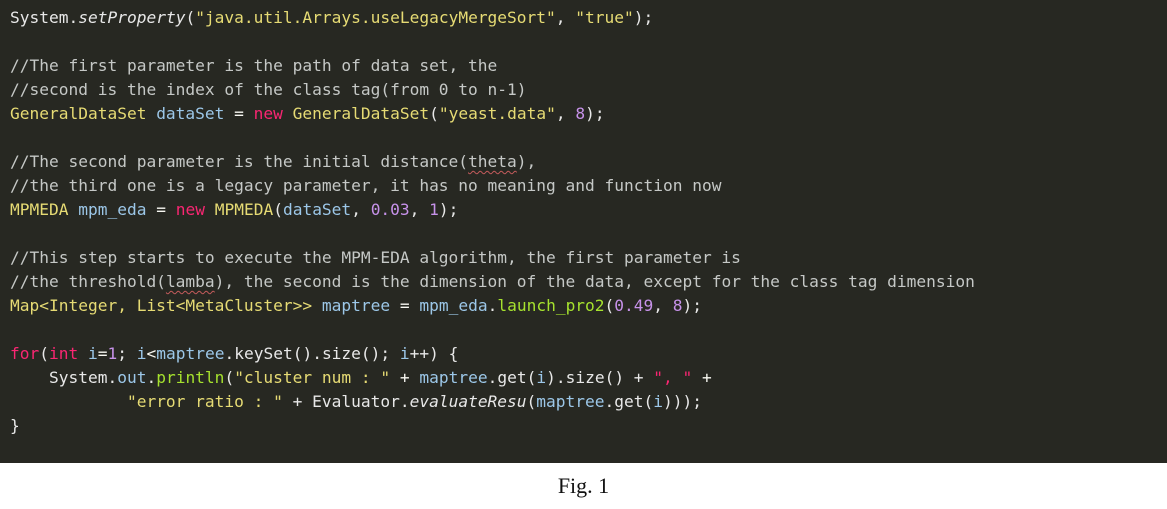  I want to click on code-token: for, so click(25, 353).